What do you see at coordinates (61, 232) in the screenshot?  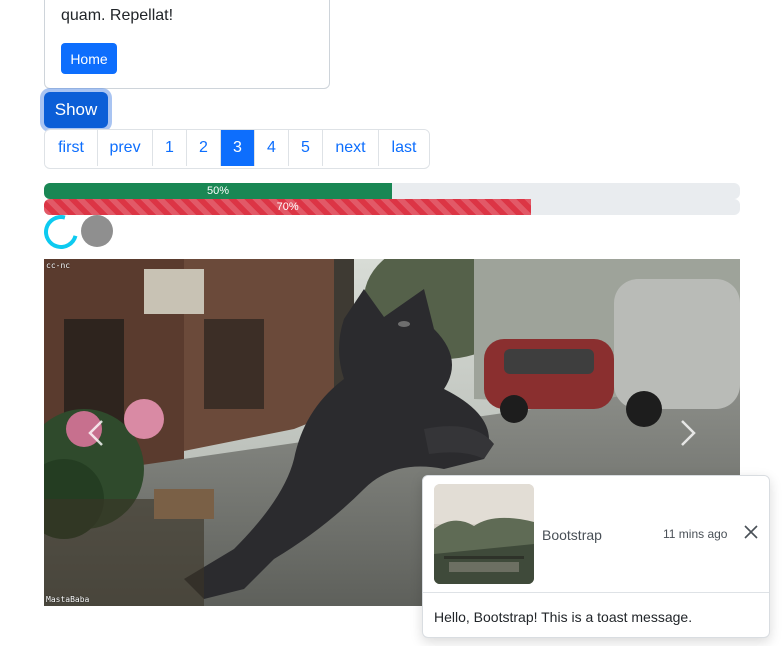 I see `spinner-border` at bounding box center [61, 232].